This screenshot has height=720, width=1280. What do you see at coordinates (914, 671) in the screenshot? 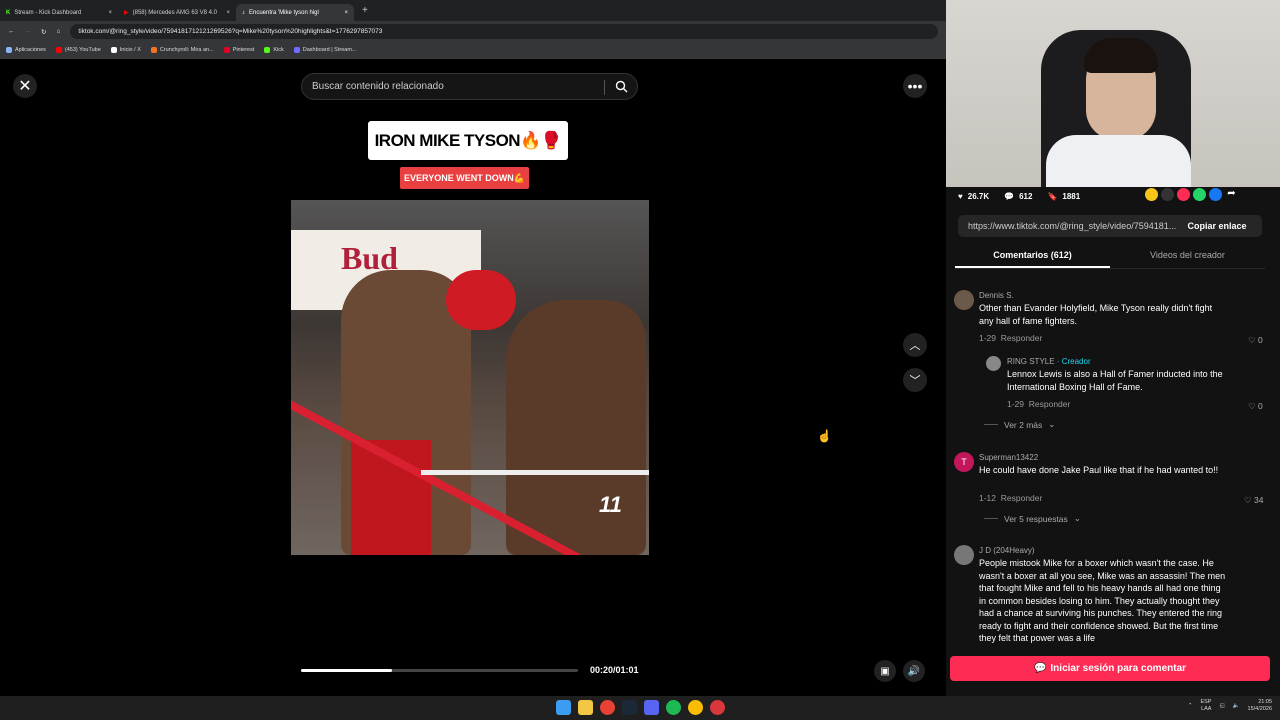
I see `volume-button: 🔊` at bounding box center [914, 671].